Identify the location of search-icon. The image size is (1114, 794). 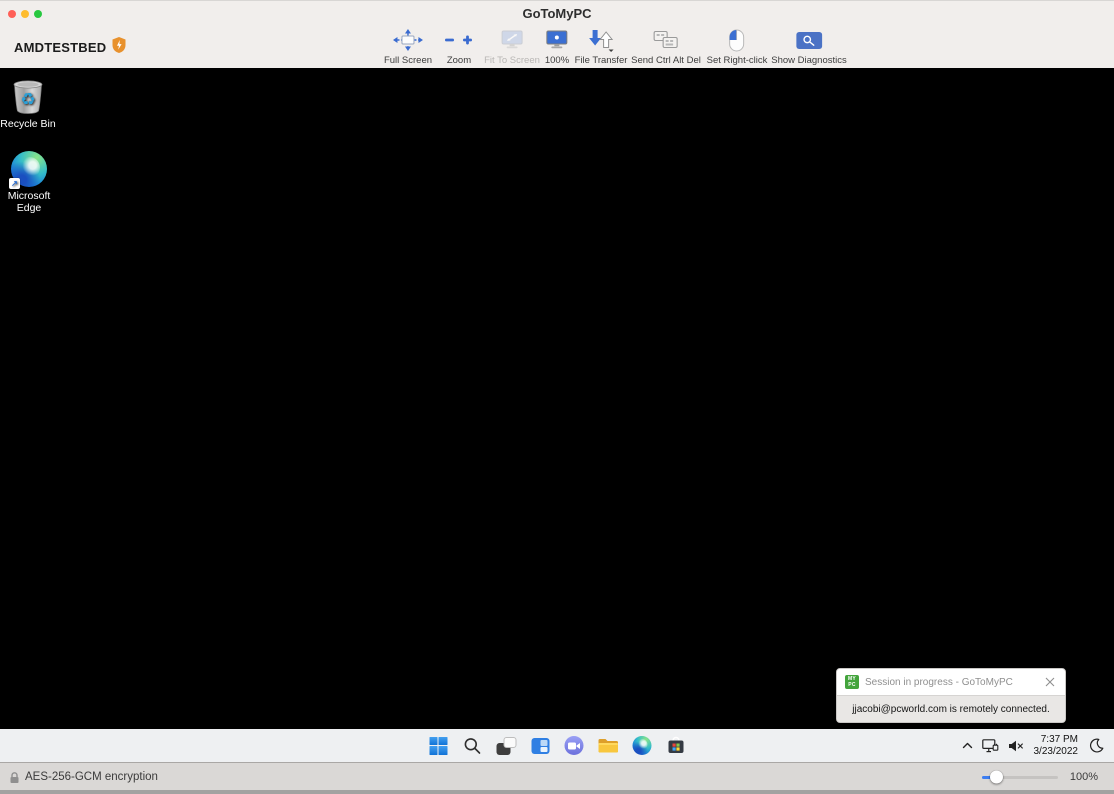
(472, 745).